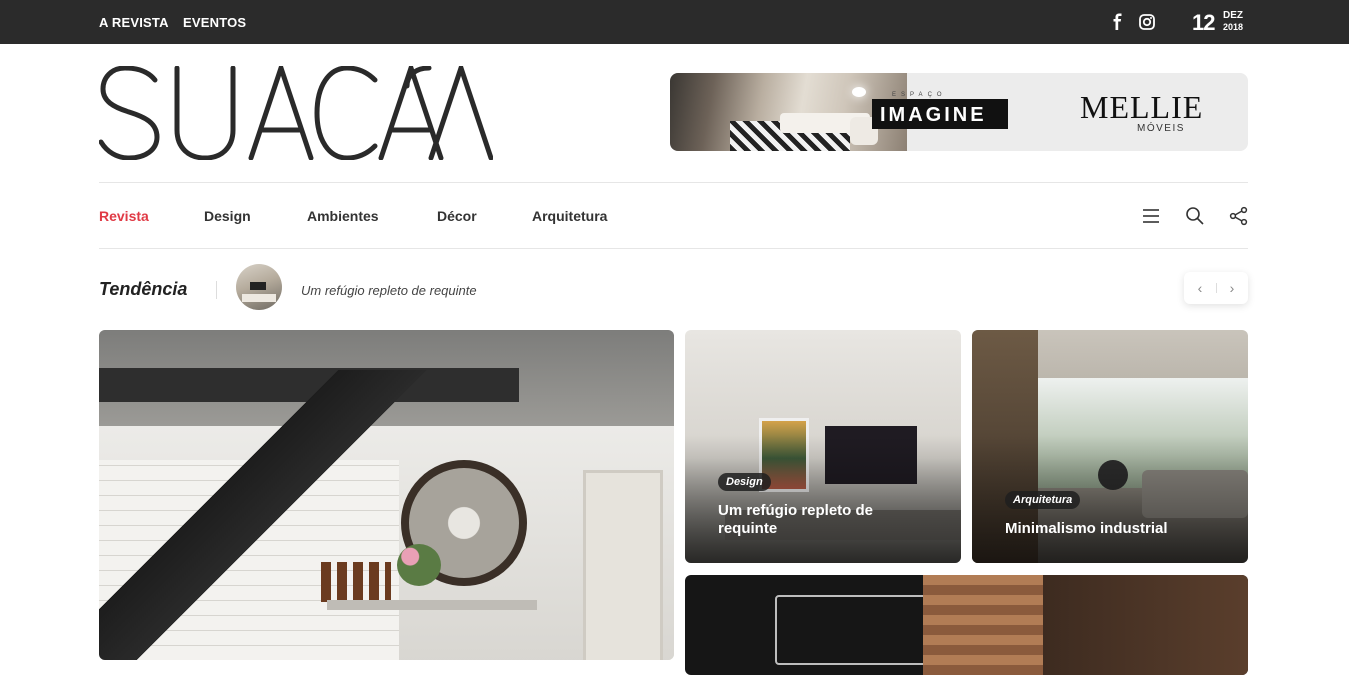 This screenshot has width=1349, height=675. I want to click on card-title: Minimalismo industrial, so click(1115, 529).